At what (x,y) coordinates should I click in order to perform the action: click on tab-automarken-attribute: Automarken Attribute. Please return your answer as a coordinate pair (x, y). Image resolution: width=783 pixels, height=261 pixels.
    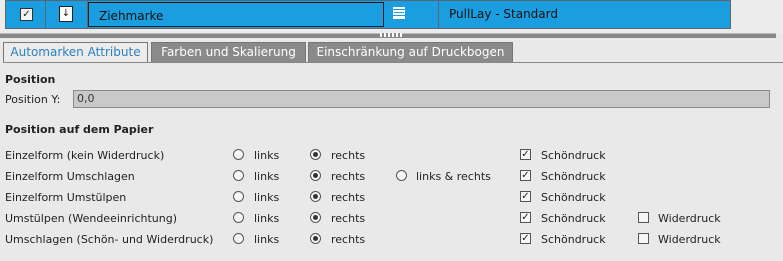
    Looking at the image, I should click on (75, 52).